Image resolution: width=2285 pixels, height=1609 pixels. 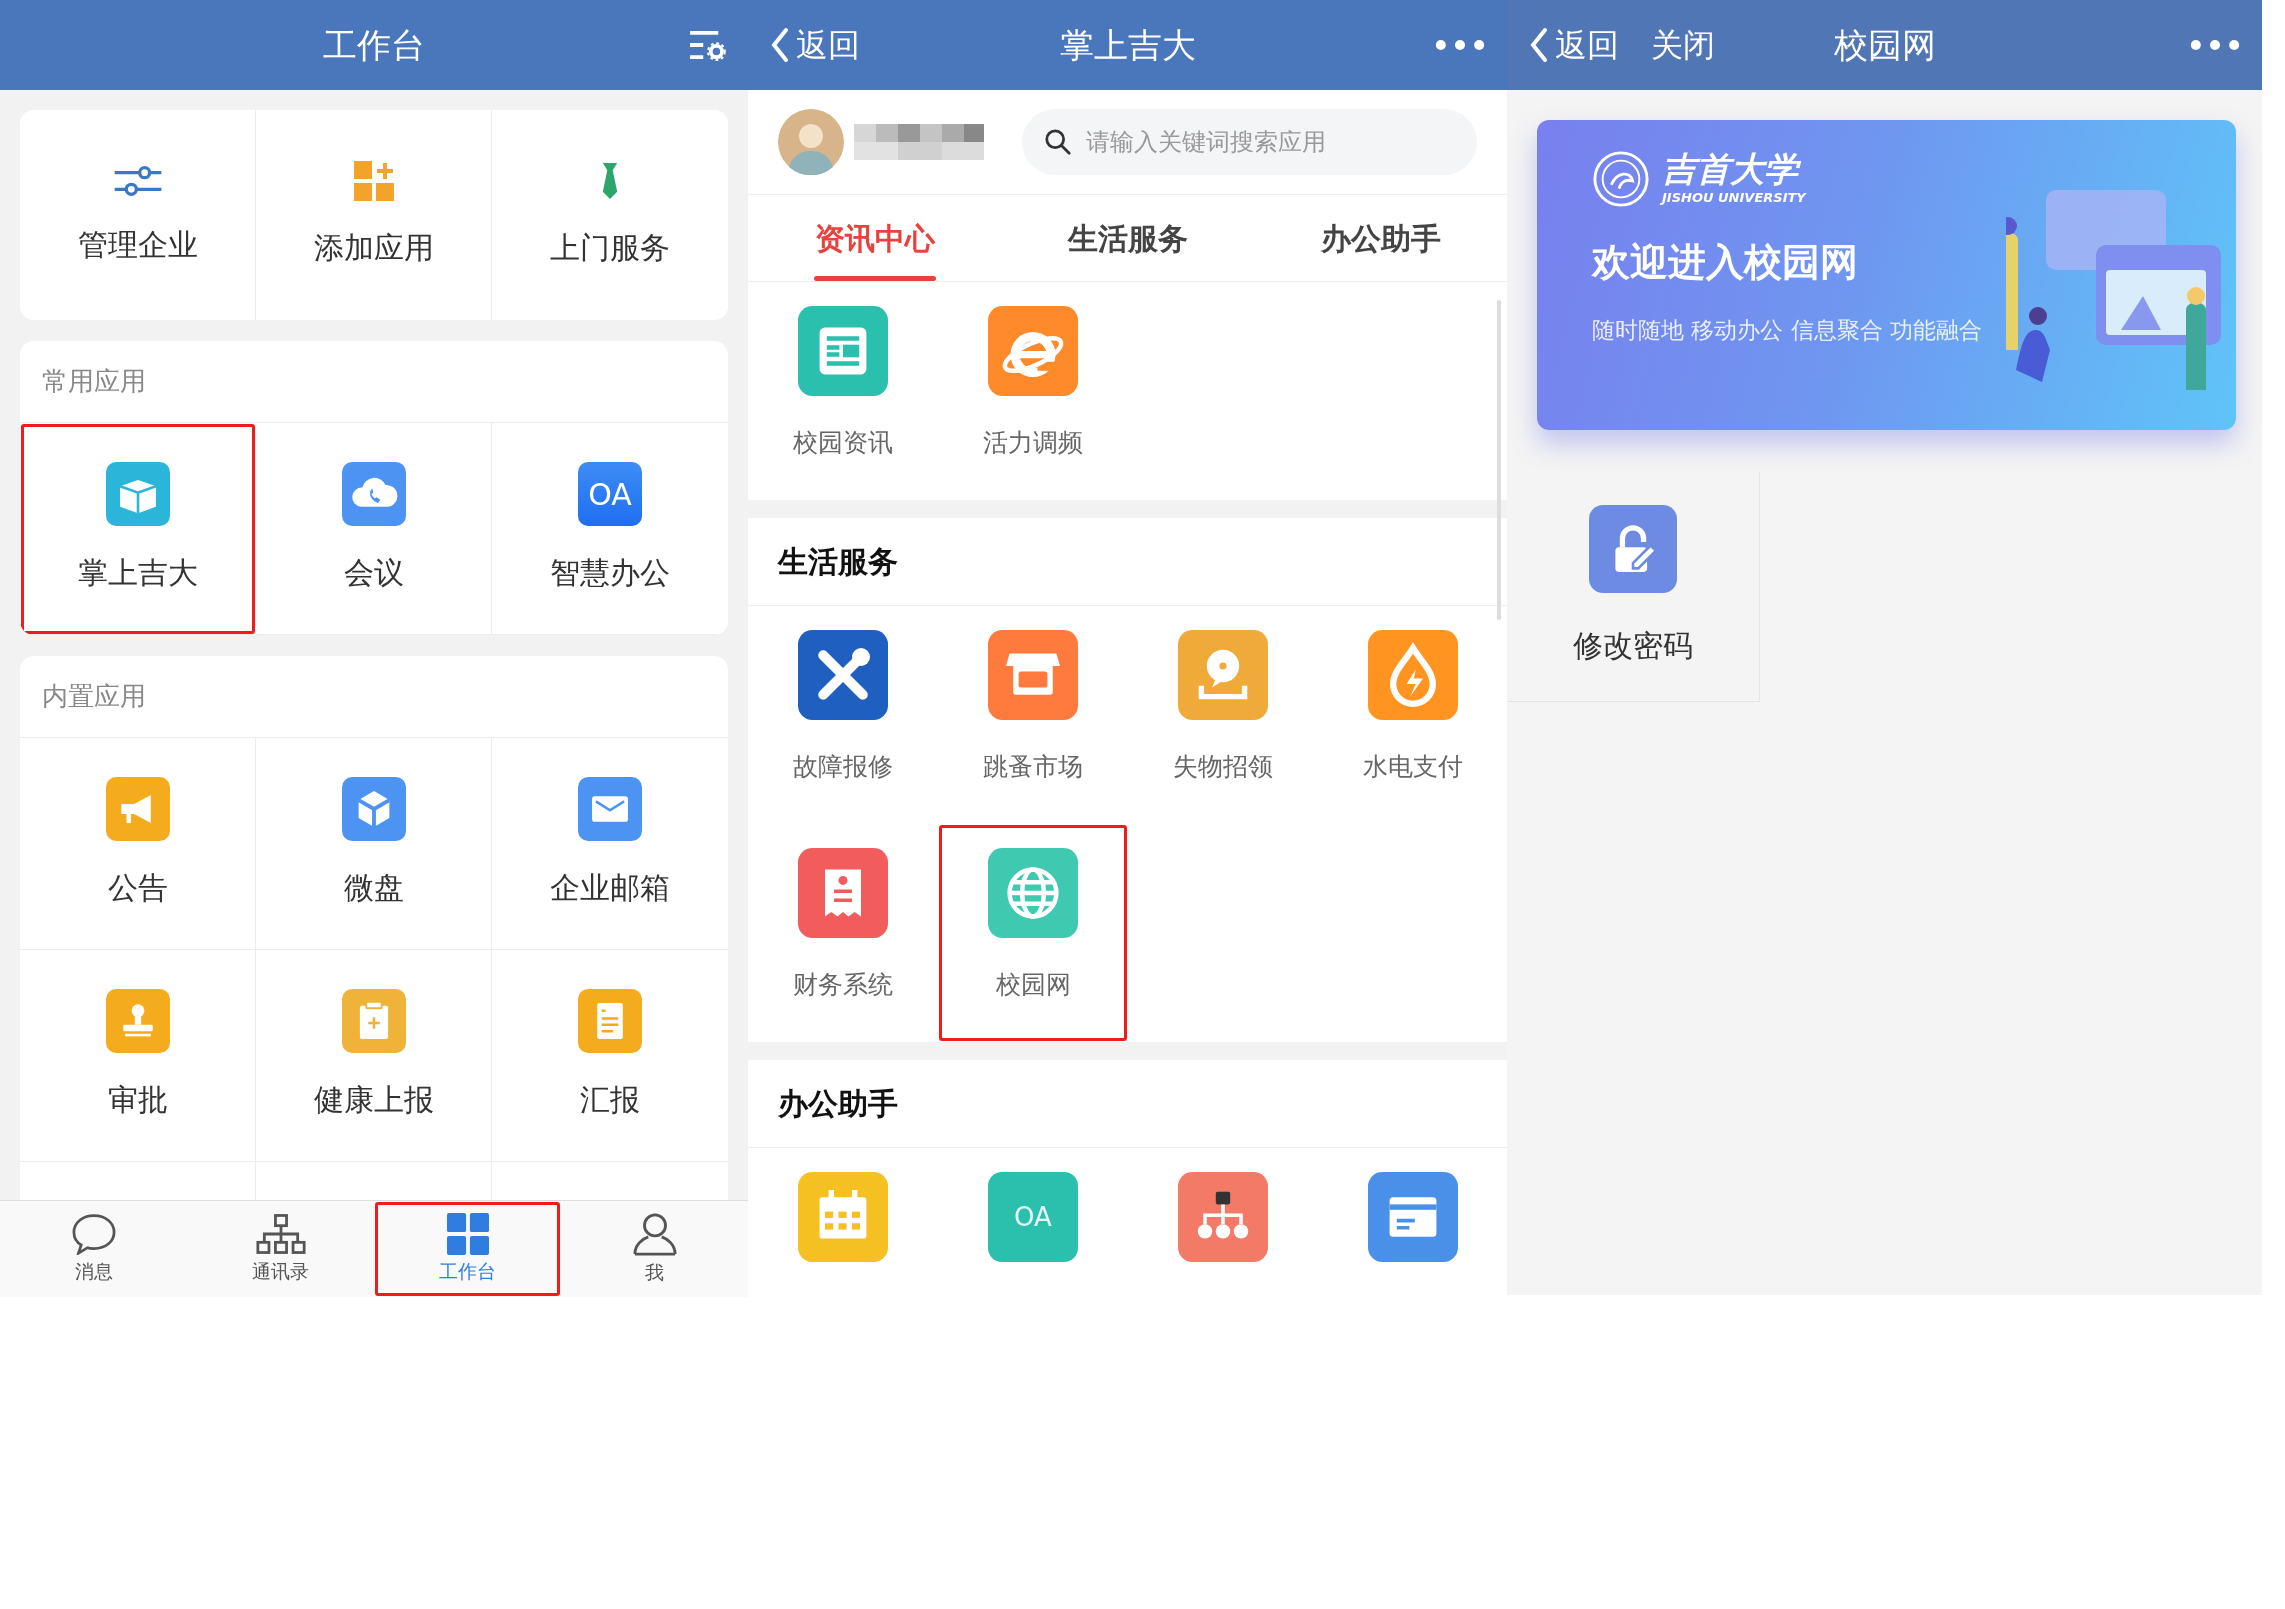 What do you see at coordinates (373, 1021) in the screenshot?
I see `clipboard-icon` at bounding box center [373, 1021].